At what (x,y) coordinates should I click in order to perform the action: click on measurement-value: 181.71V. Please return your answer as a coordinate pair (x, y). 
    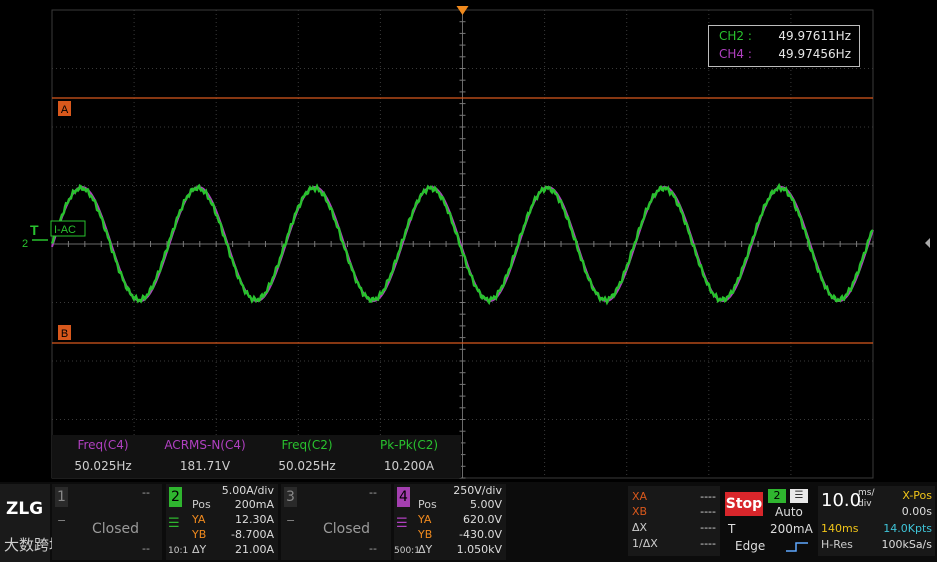
    Looking at the image, I should click on (205, 466).